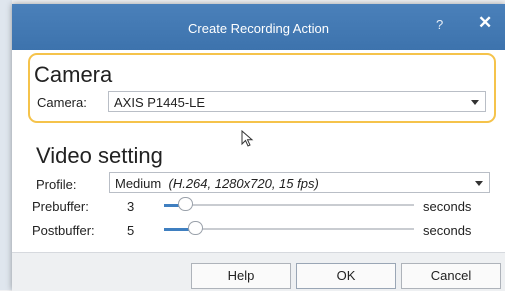  Describe the element at coordinates (99, 155) in the screenshot. I see `video-setting-title: Video setting` at that location.